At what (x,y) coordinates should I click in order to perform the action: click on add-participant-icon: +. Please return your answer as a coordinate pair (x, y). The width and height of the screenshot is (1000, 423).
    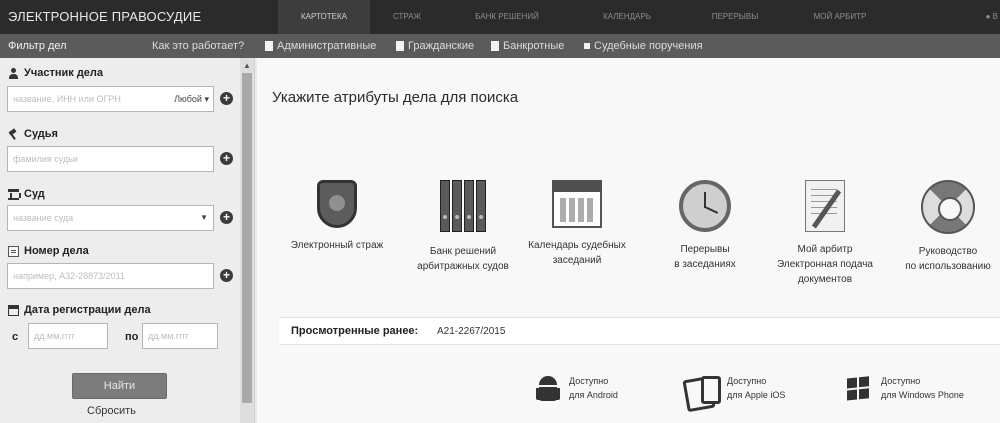
    Looking at the image, I should click on (226, 98).